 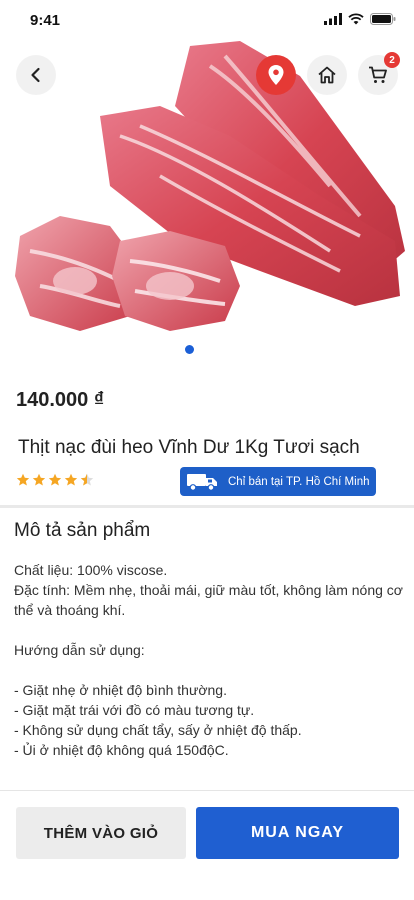 I want to click on add-to-cart-button: THÊM VÀO GIỎ, so click(x=101, y=833).